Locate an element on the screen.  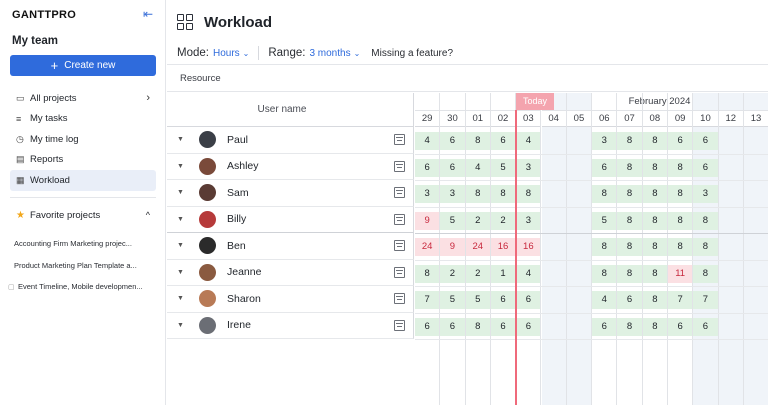
user-row: ▼ Jeanne is located at coordinates (290, 272).